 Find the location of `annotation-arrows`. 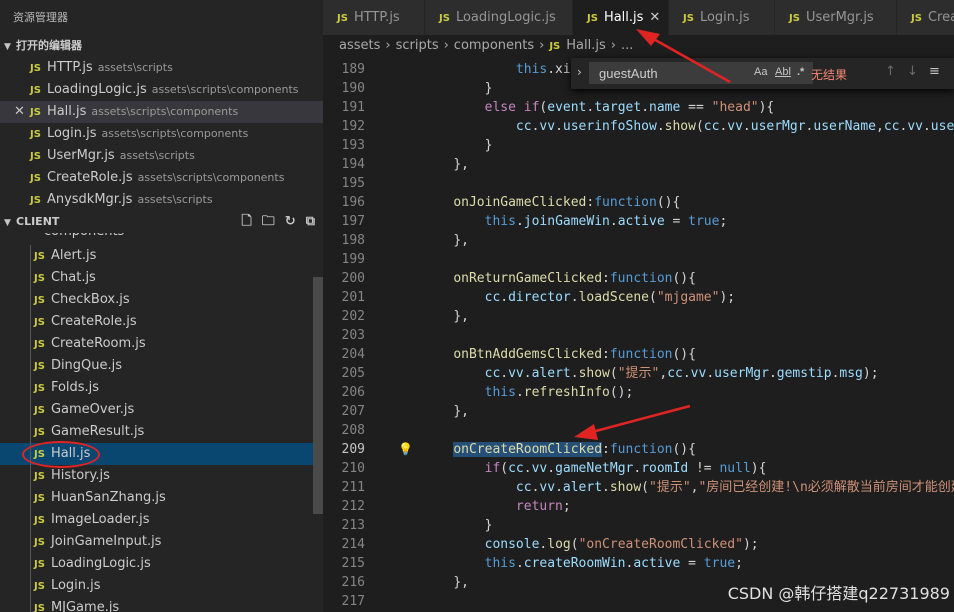

annotation-arrows is located at coordinates (652, 234).